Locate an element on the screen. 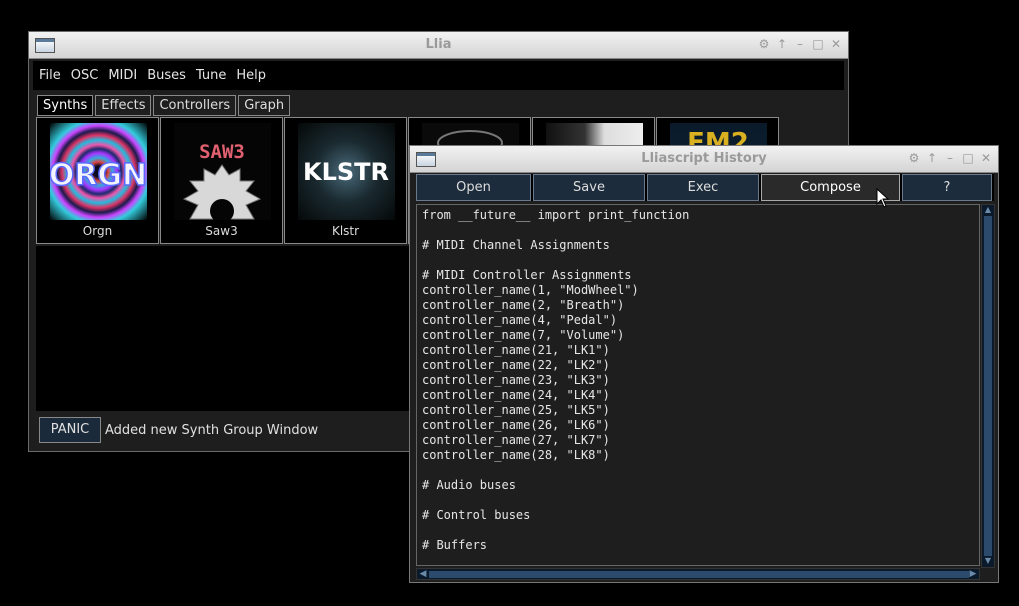 The image size is (1019, 606). help-button: ? is located at coordinates (947, 187).